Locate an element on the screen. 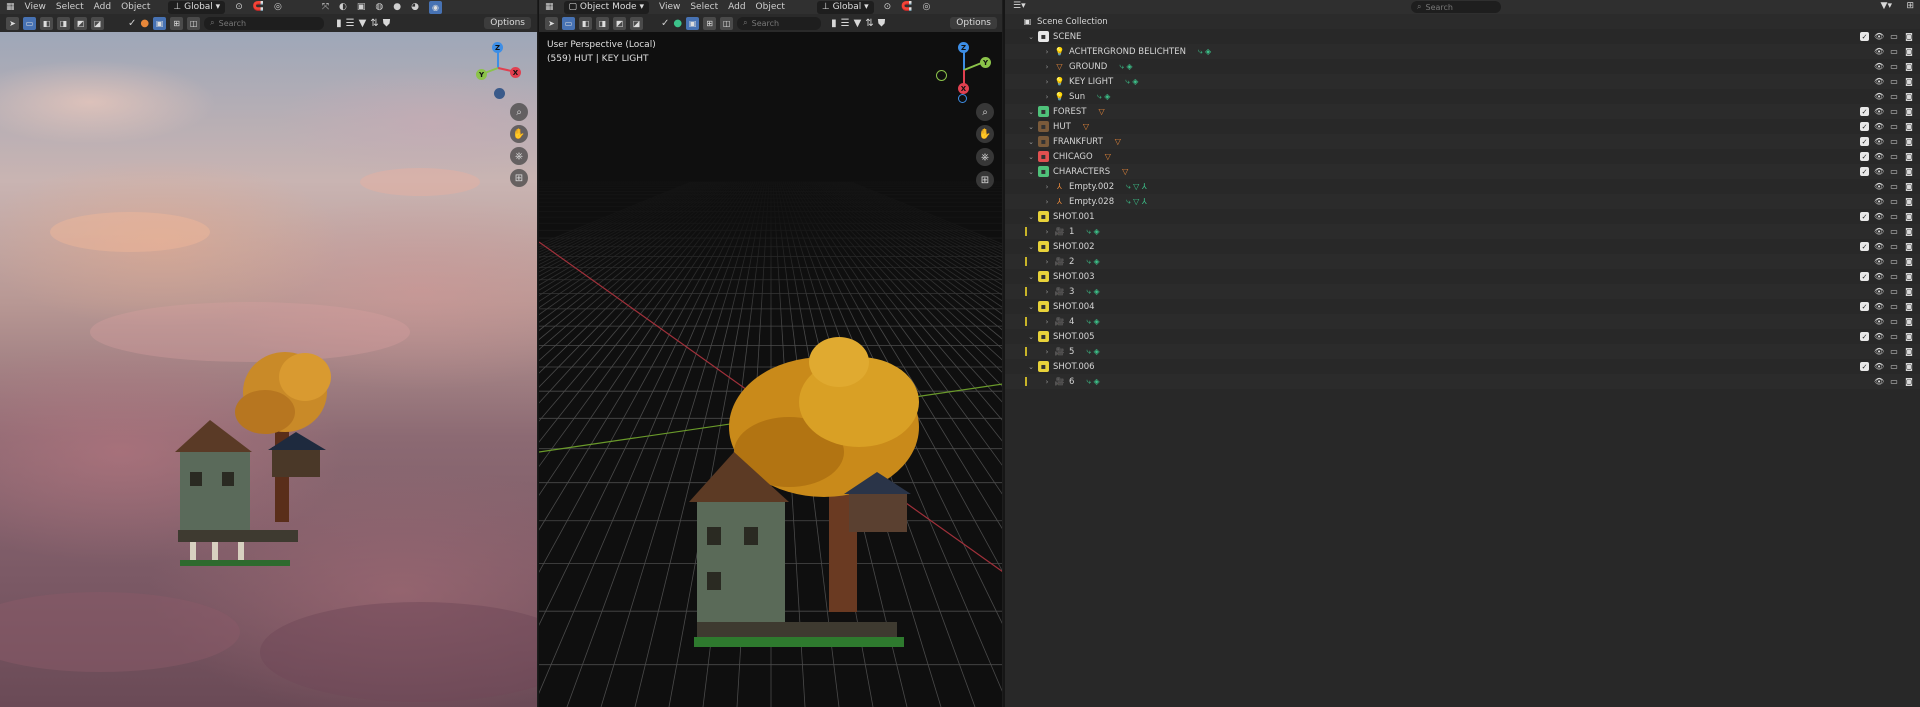 The image size is (1920, 707). scene-filter-icon: ◫ is located at coordinates (727, 23).